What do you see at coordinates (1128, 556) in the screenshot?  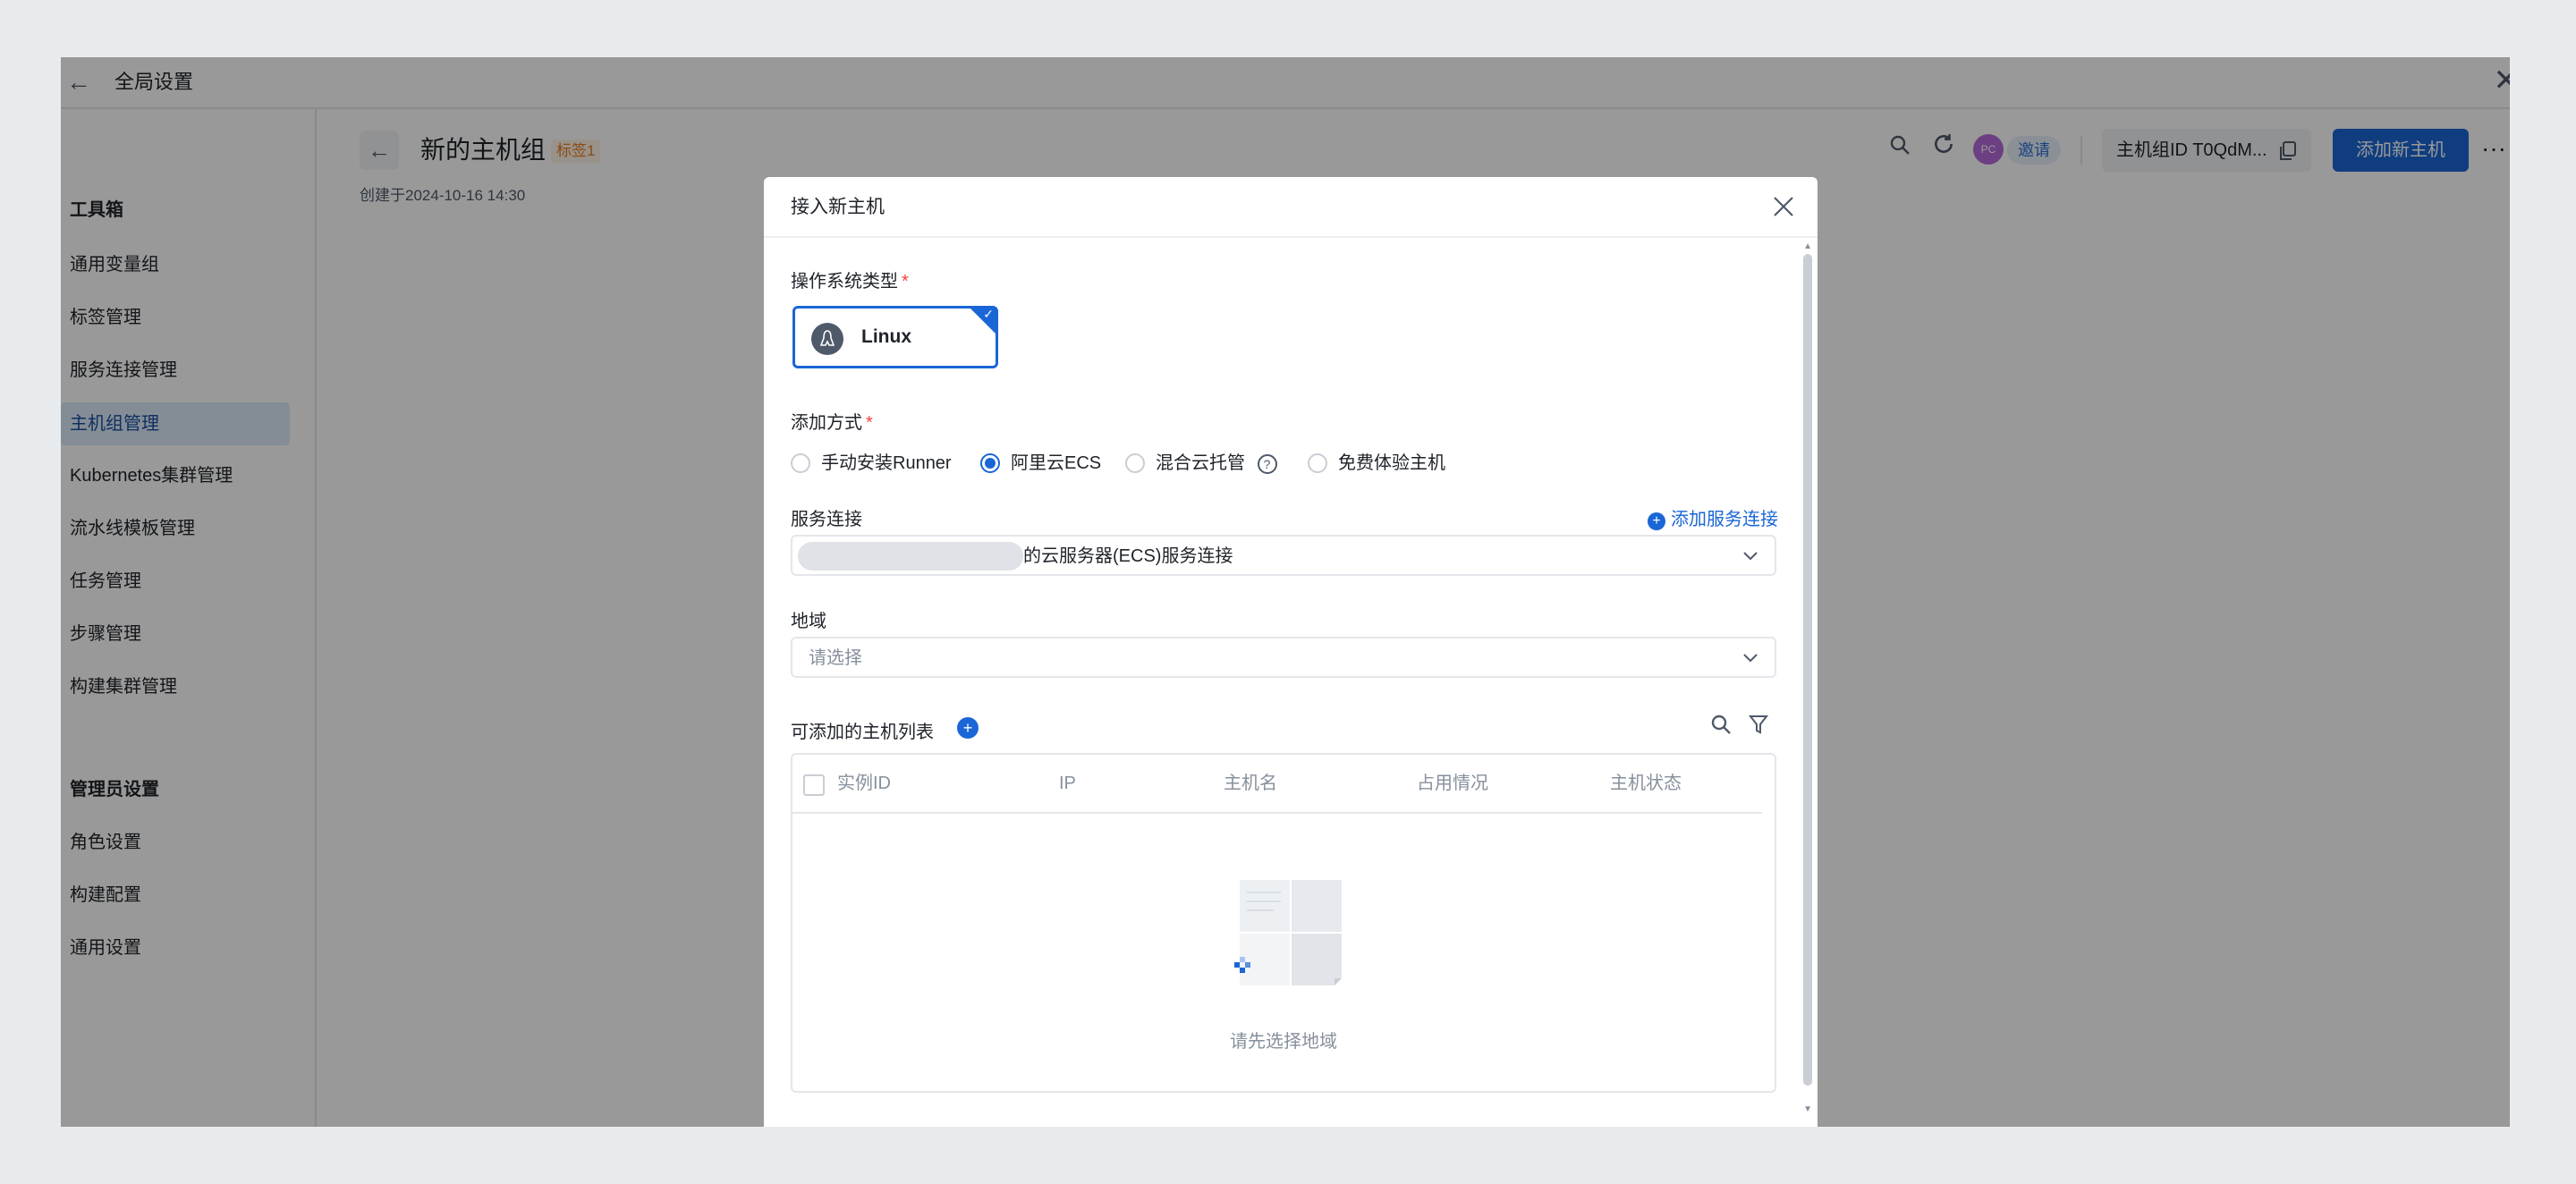 I see `service-connection-value: 的云服务器(ECS)服务连接` at bounding box center [1128, 556].